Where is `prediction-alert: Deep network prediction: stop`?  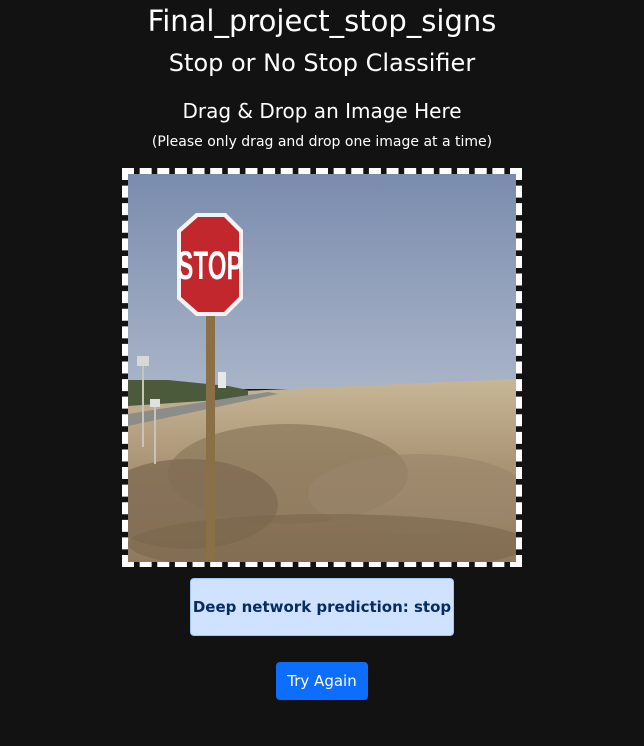 prediction-alert: Deep network prediction: stop is located at coordinates (322, 607).